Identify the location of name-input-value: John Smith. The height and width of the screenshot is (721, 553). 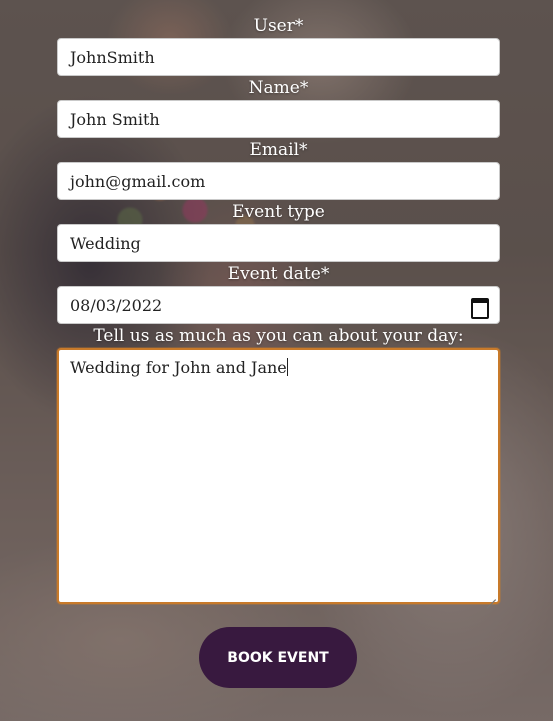
(115, 119).